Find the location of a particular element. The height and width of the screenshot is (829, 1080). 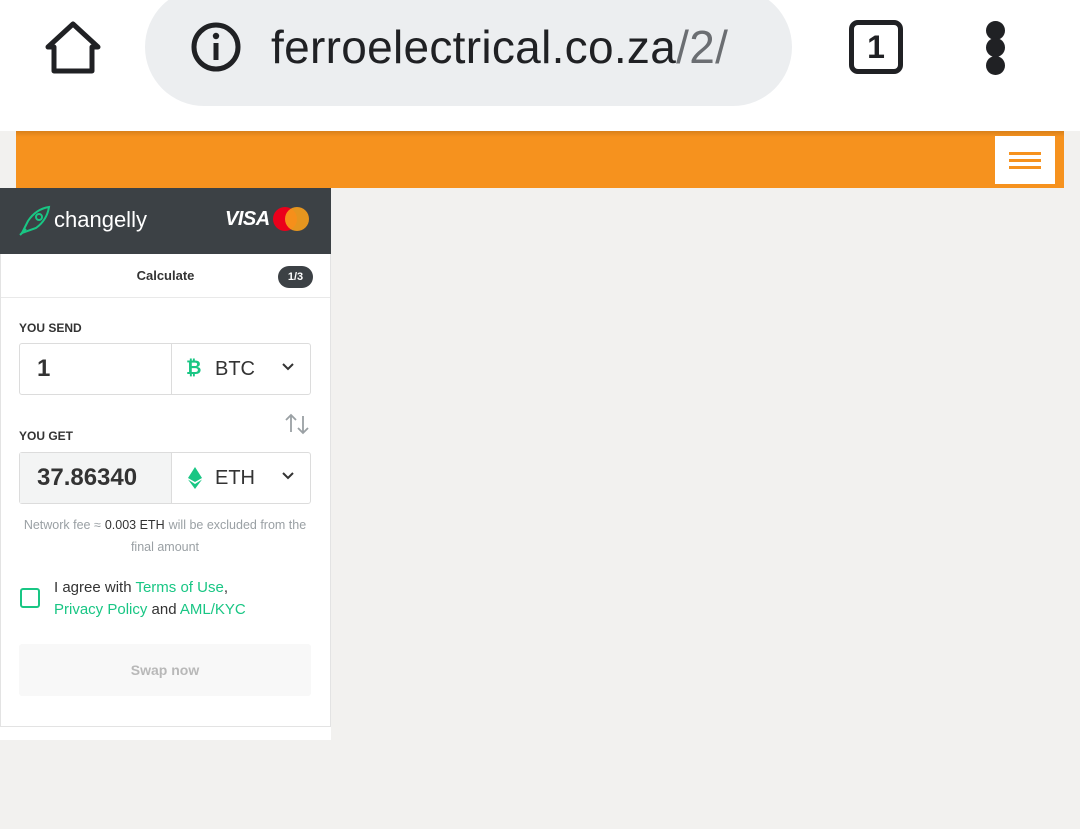

mastercard-logo-circle is located at coordinates (297, 219).